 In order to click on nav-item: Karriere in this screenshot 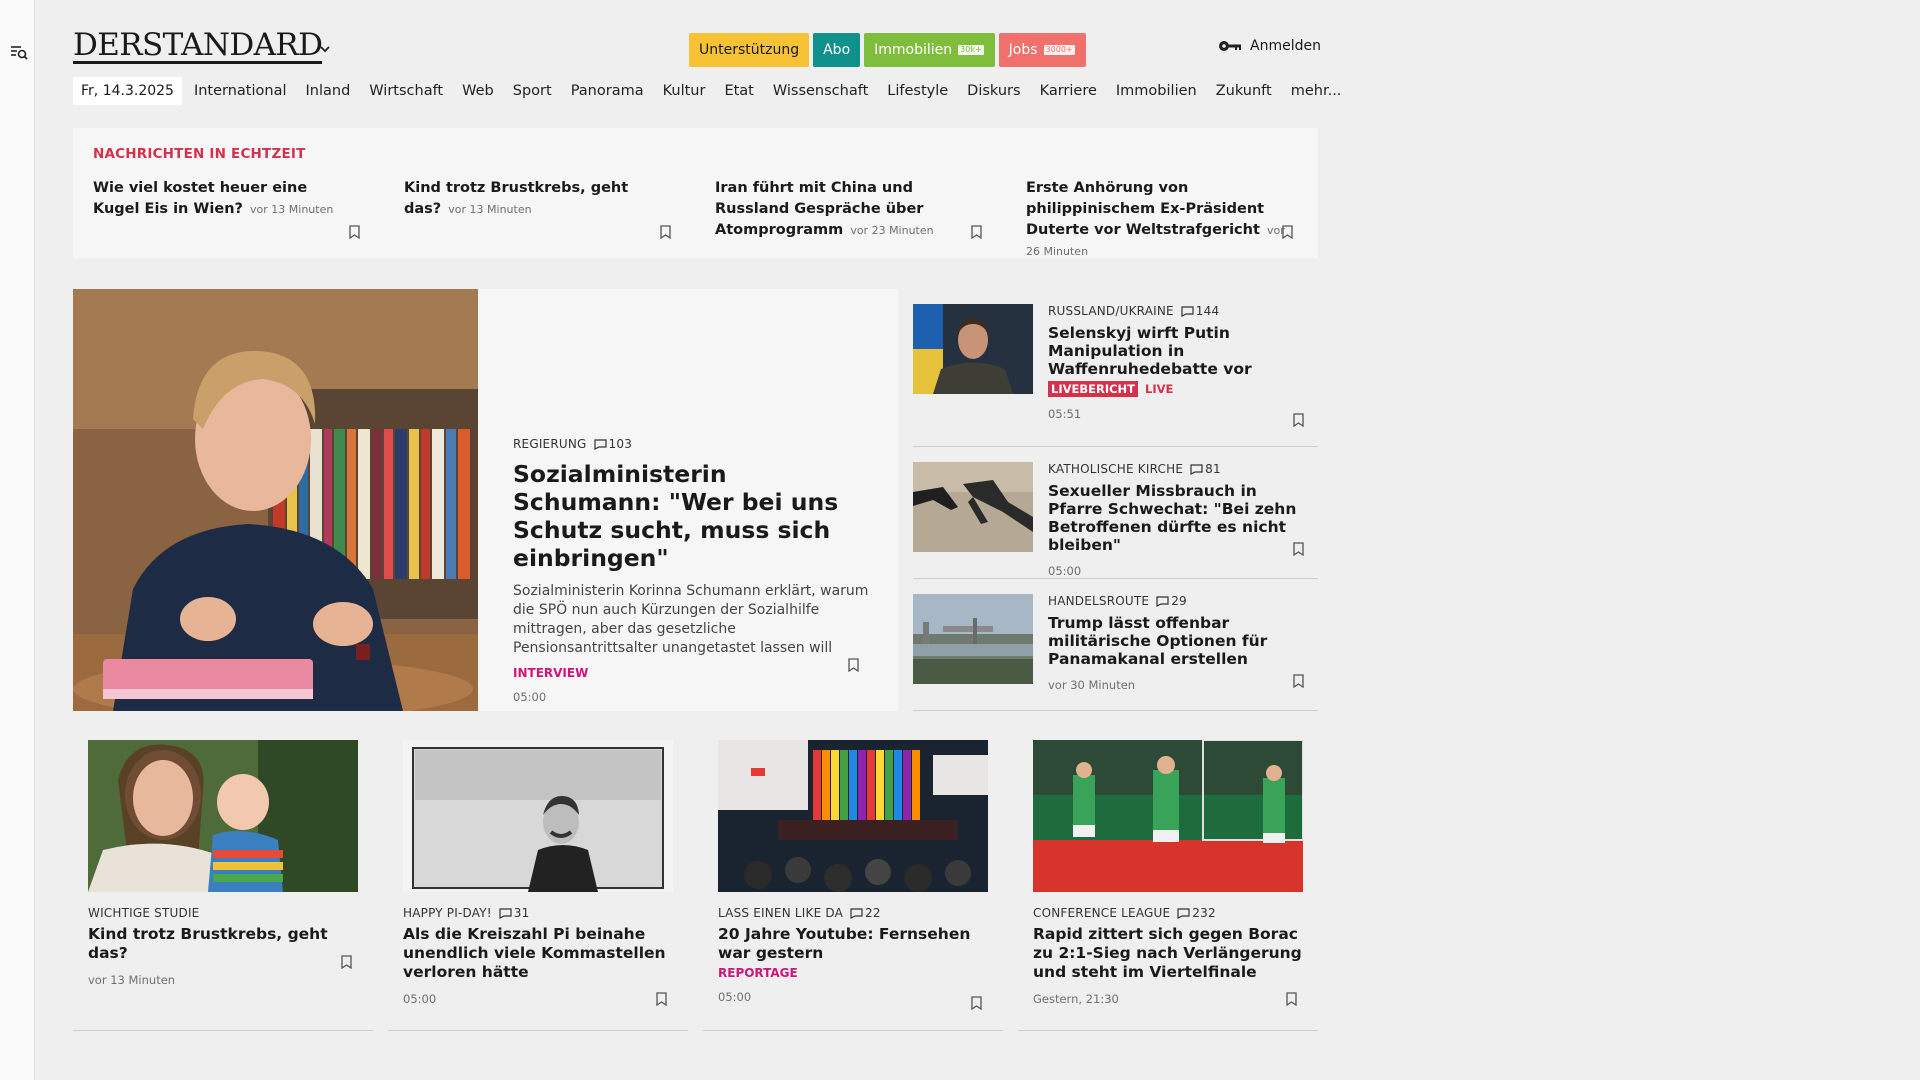, I will do `click(1068, 91)`.